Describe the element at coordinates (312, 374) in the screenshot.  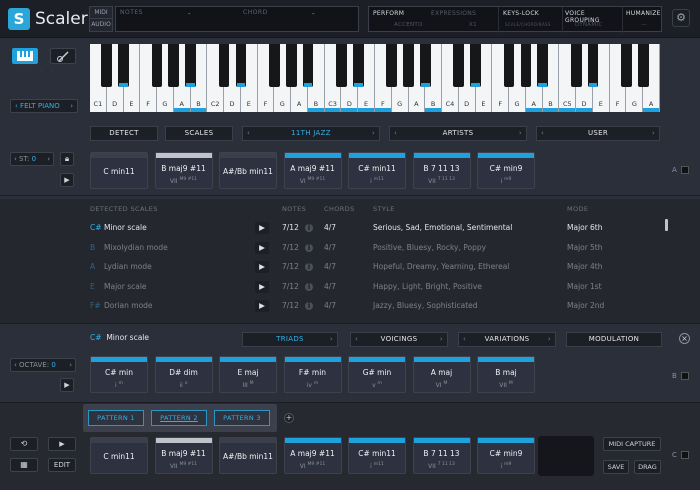
I see `chord-pad: F# min iv m` at that location.